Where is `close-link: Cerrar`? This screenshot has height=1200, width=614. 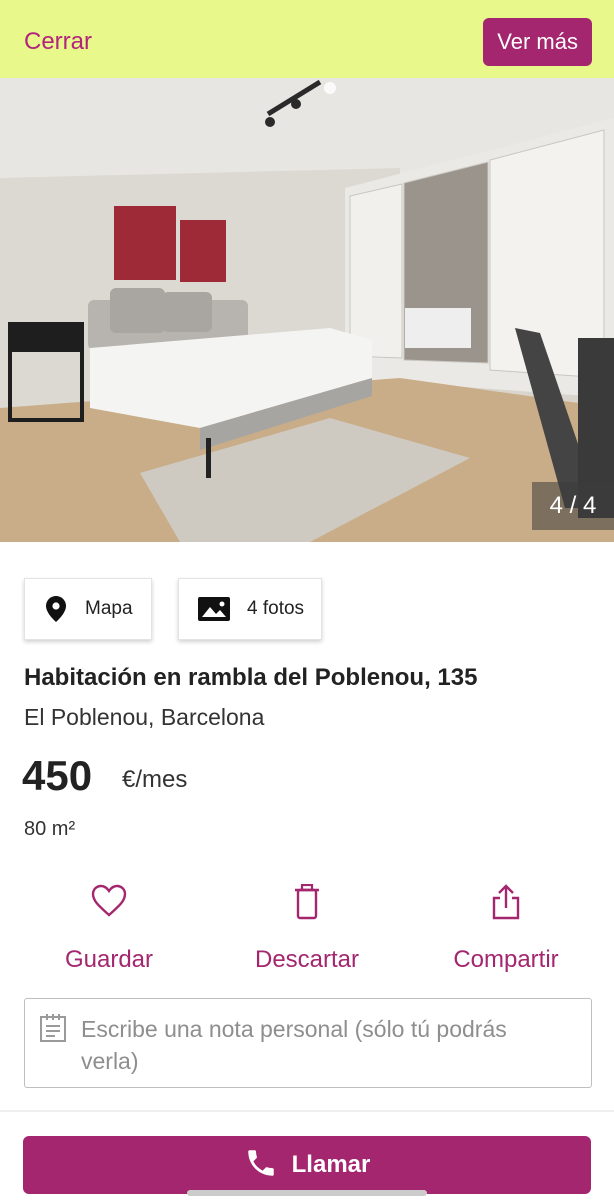 close-link: Cerrar is located at coordinates (58, 42).